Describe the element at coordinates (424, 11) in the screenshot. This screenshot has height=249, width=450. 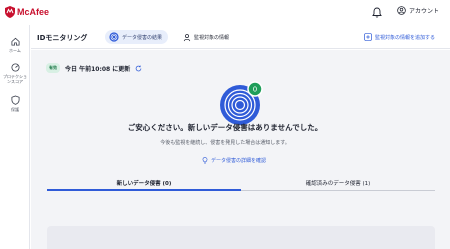
I see `account-label: アカウント` at that location.